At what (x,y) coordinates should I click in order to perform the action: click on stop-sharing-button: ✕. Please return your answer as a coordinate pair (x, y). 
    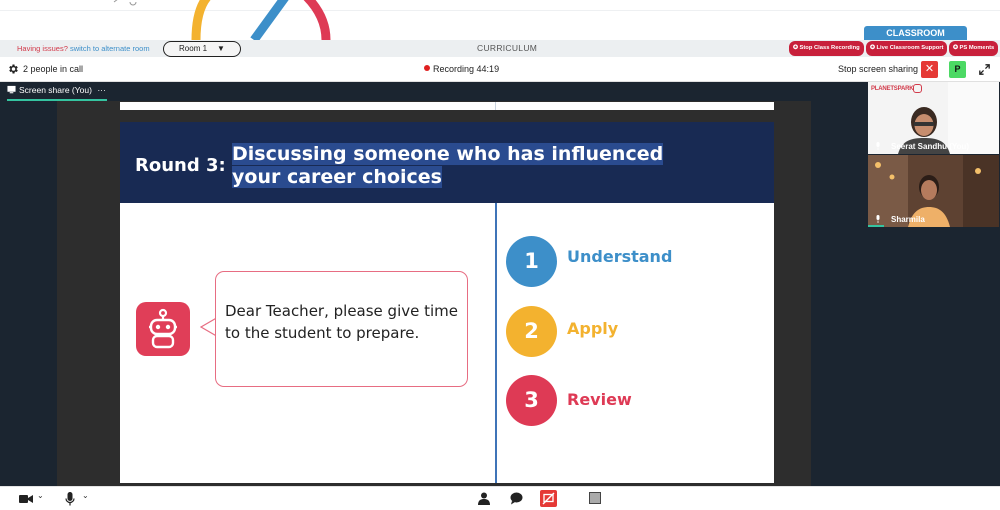
    Looking at the image, I should click on (929, 69).